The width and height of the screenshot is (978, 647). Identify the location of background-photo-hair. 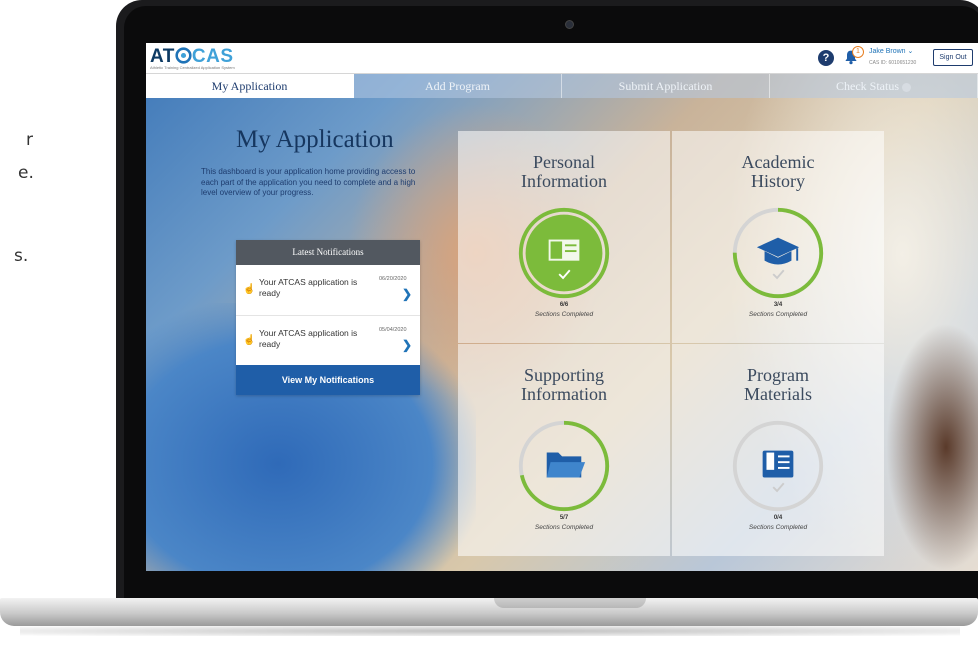
(932, 447).